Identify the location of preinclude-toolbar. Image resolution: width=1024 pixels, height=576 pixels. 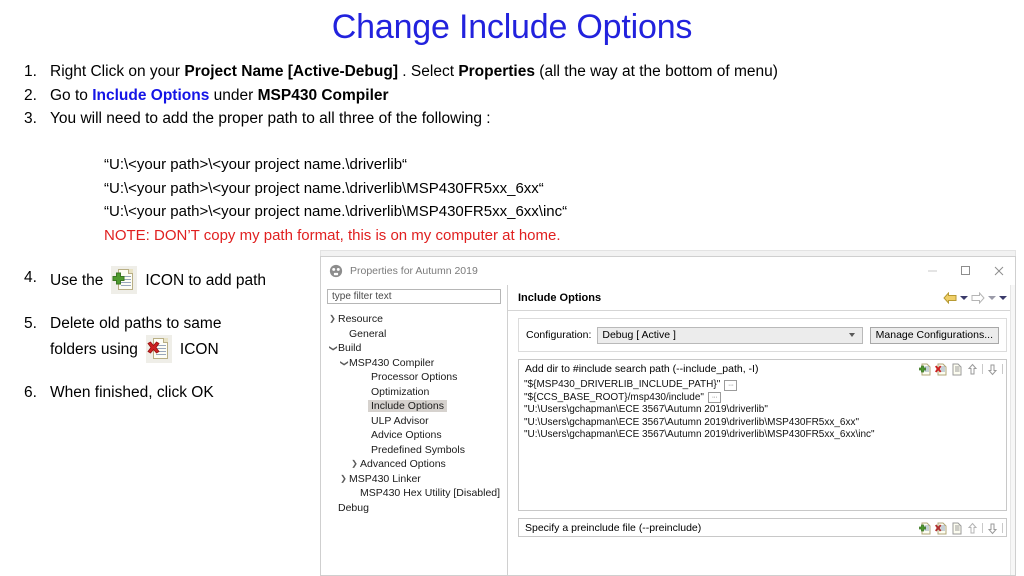
(960, 528).